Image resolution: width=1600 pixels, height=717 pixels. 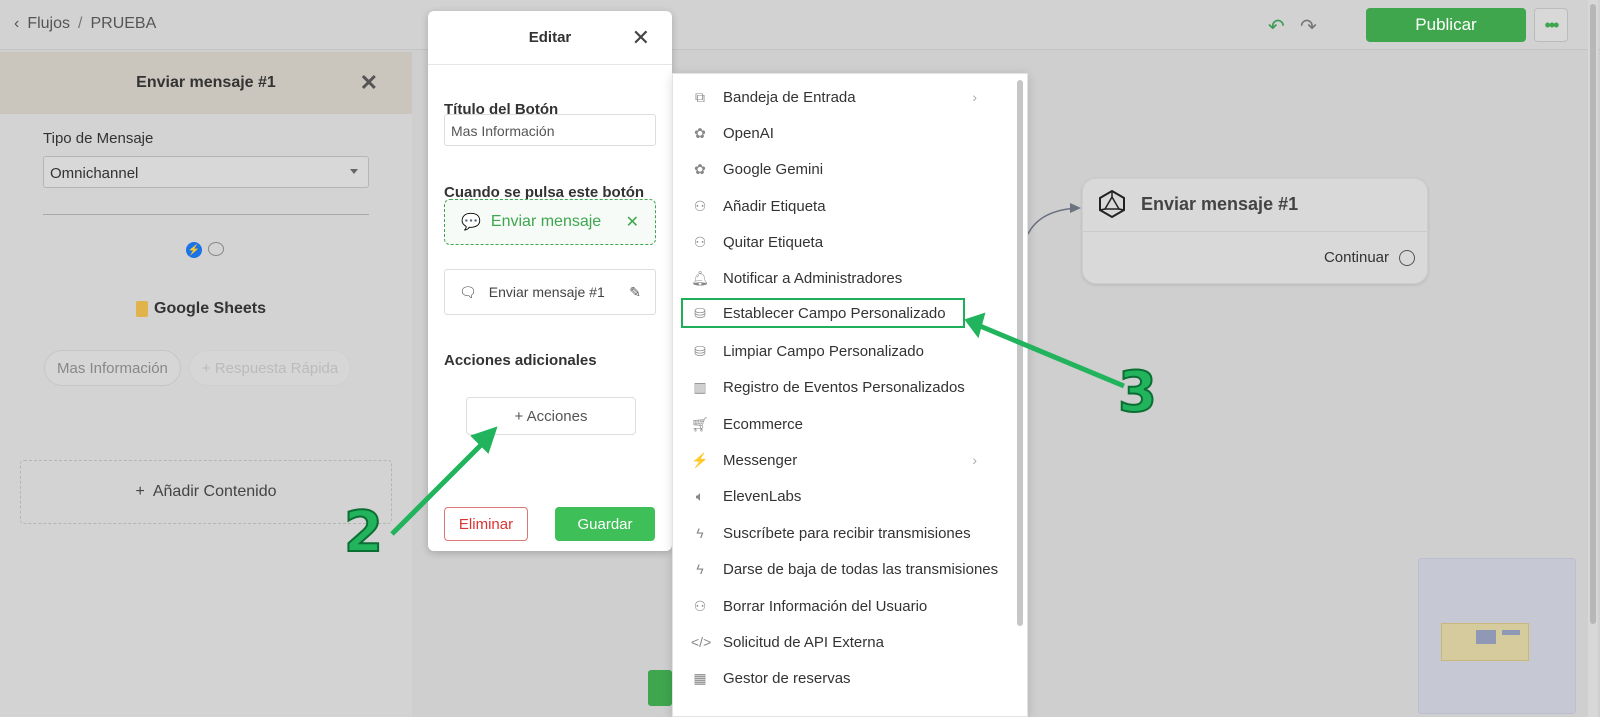 I want to click on menu-item-google-gemini: ✿ Google Gemini, so click(x=851, y=169).